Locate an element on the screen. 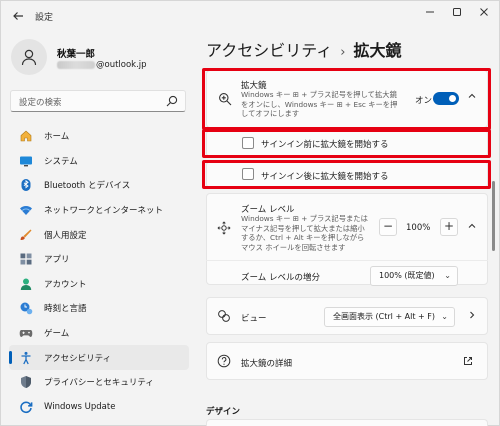 Image resolution: width=500 pixels, height=426 pixels. email-redaction is located at coordinates (76, 64).